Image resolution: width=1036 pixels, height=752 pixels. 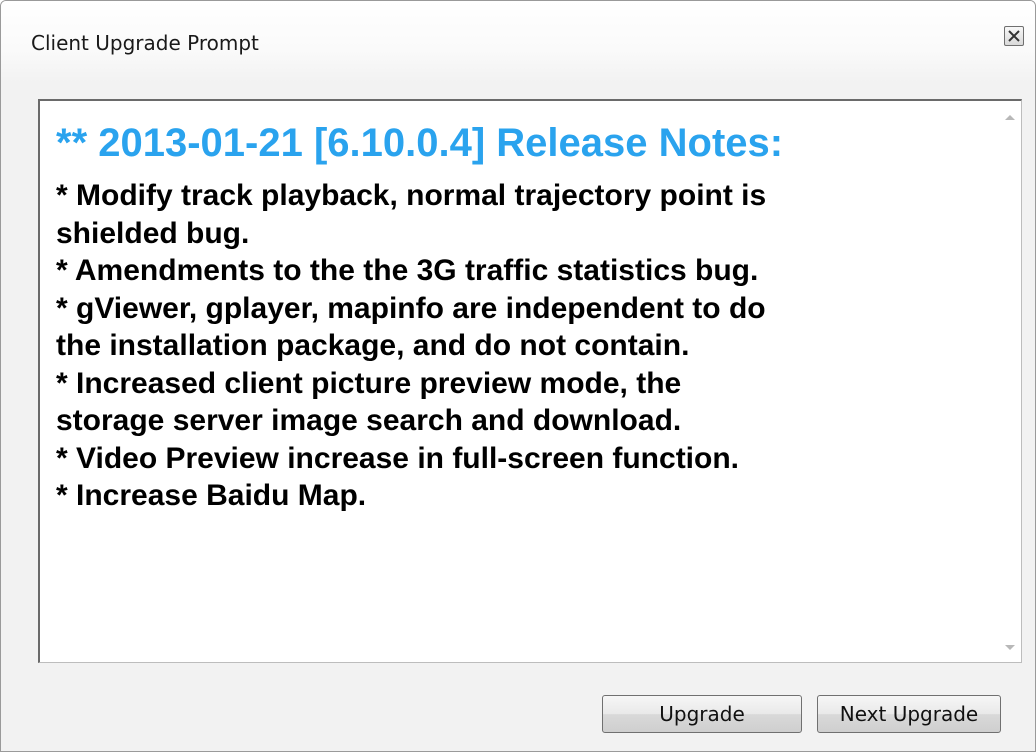 I want to click on release-notes-heading: ** 2013-01-21 [6.10.0.4] Release Notes:, so click(x=420, y=143).